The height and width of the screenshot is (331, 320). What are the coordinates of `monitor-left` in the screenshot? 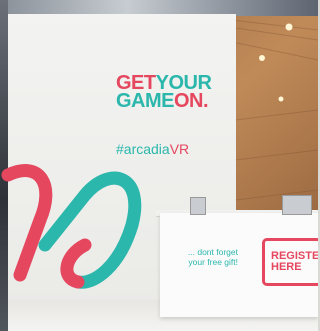 It's located at (198, 206).